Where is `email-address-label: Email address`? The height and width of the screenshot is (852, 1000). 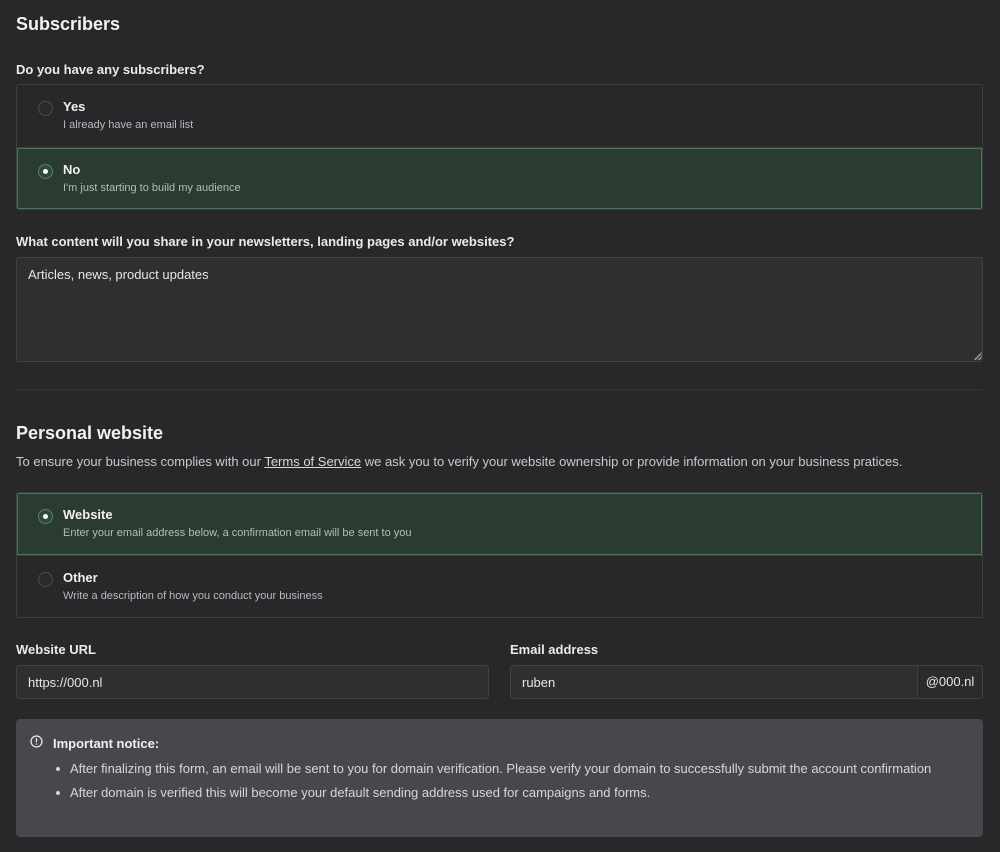
email-address-label: Email address is located at coordinates (554, 649).